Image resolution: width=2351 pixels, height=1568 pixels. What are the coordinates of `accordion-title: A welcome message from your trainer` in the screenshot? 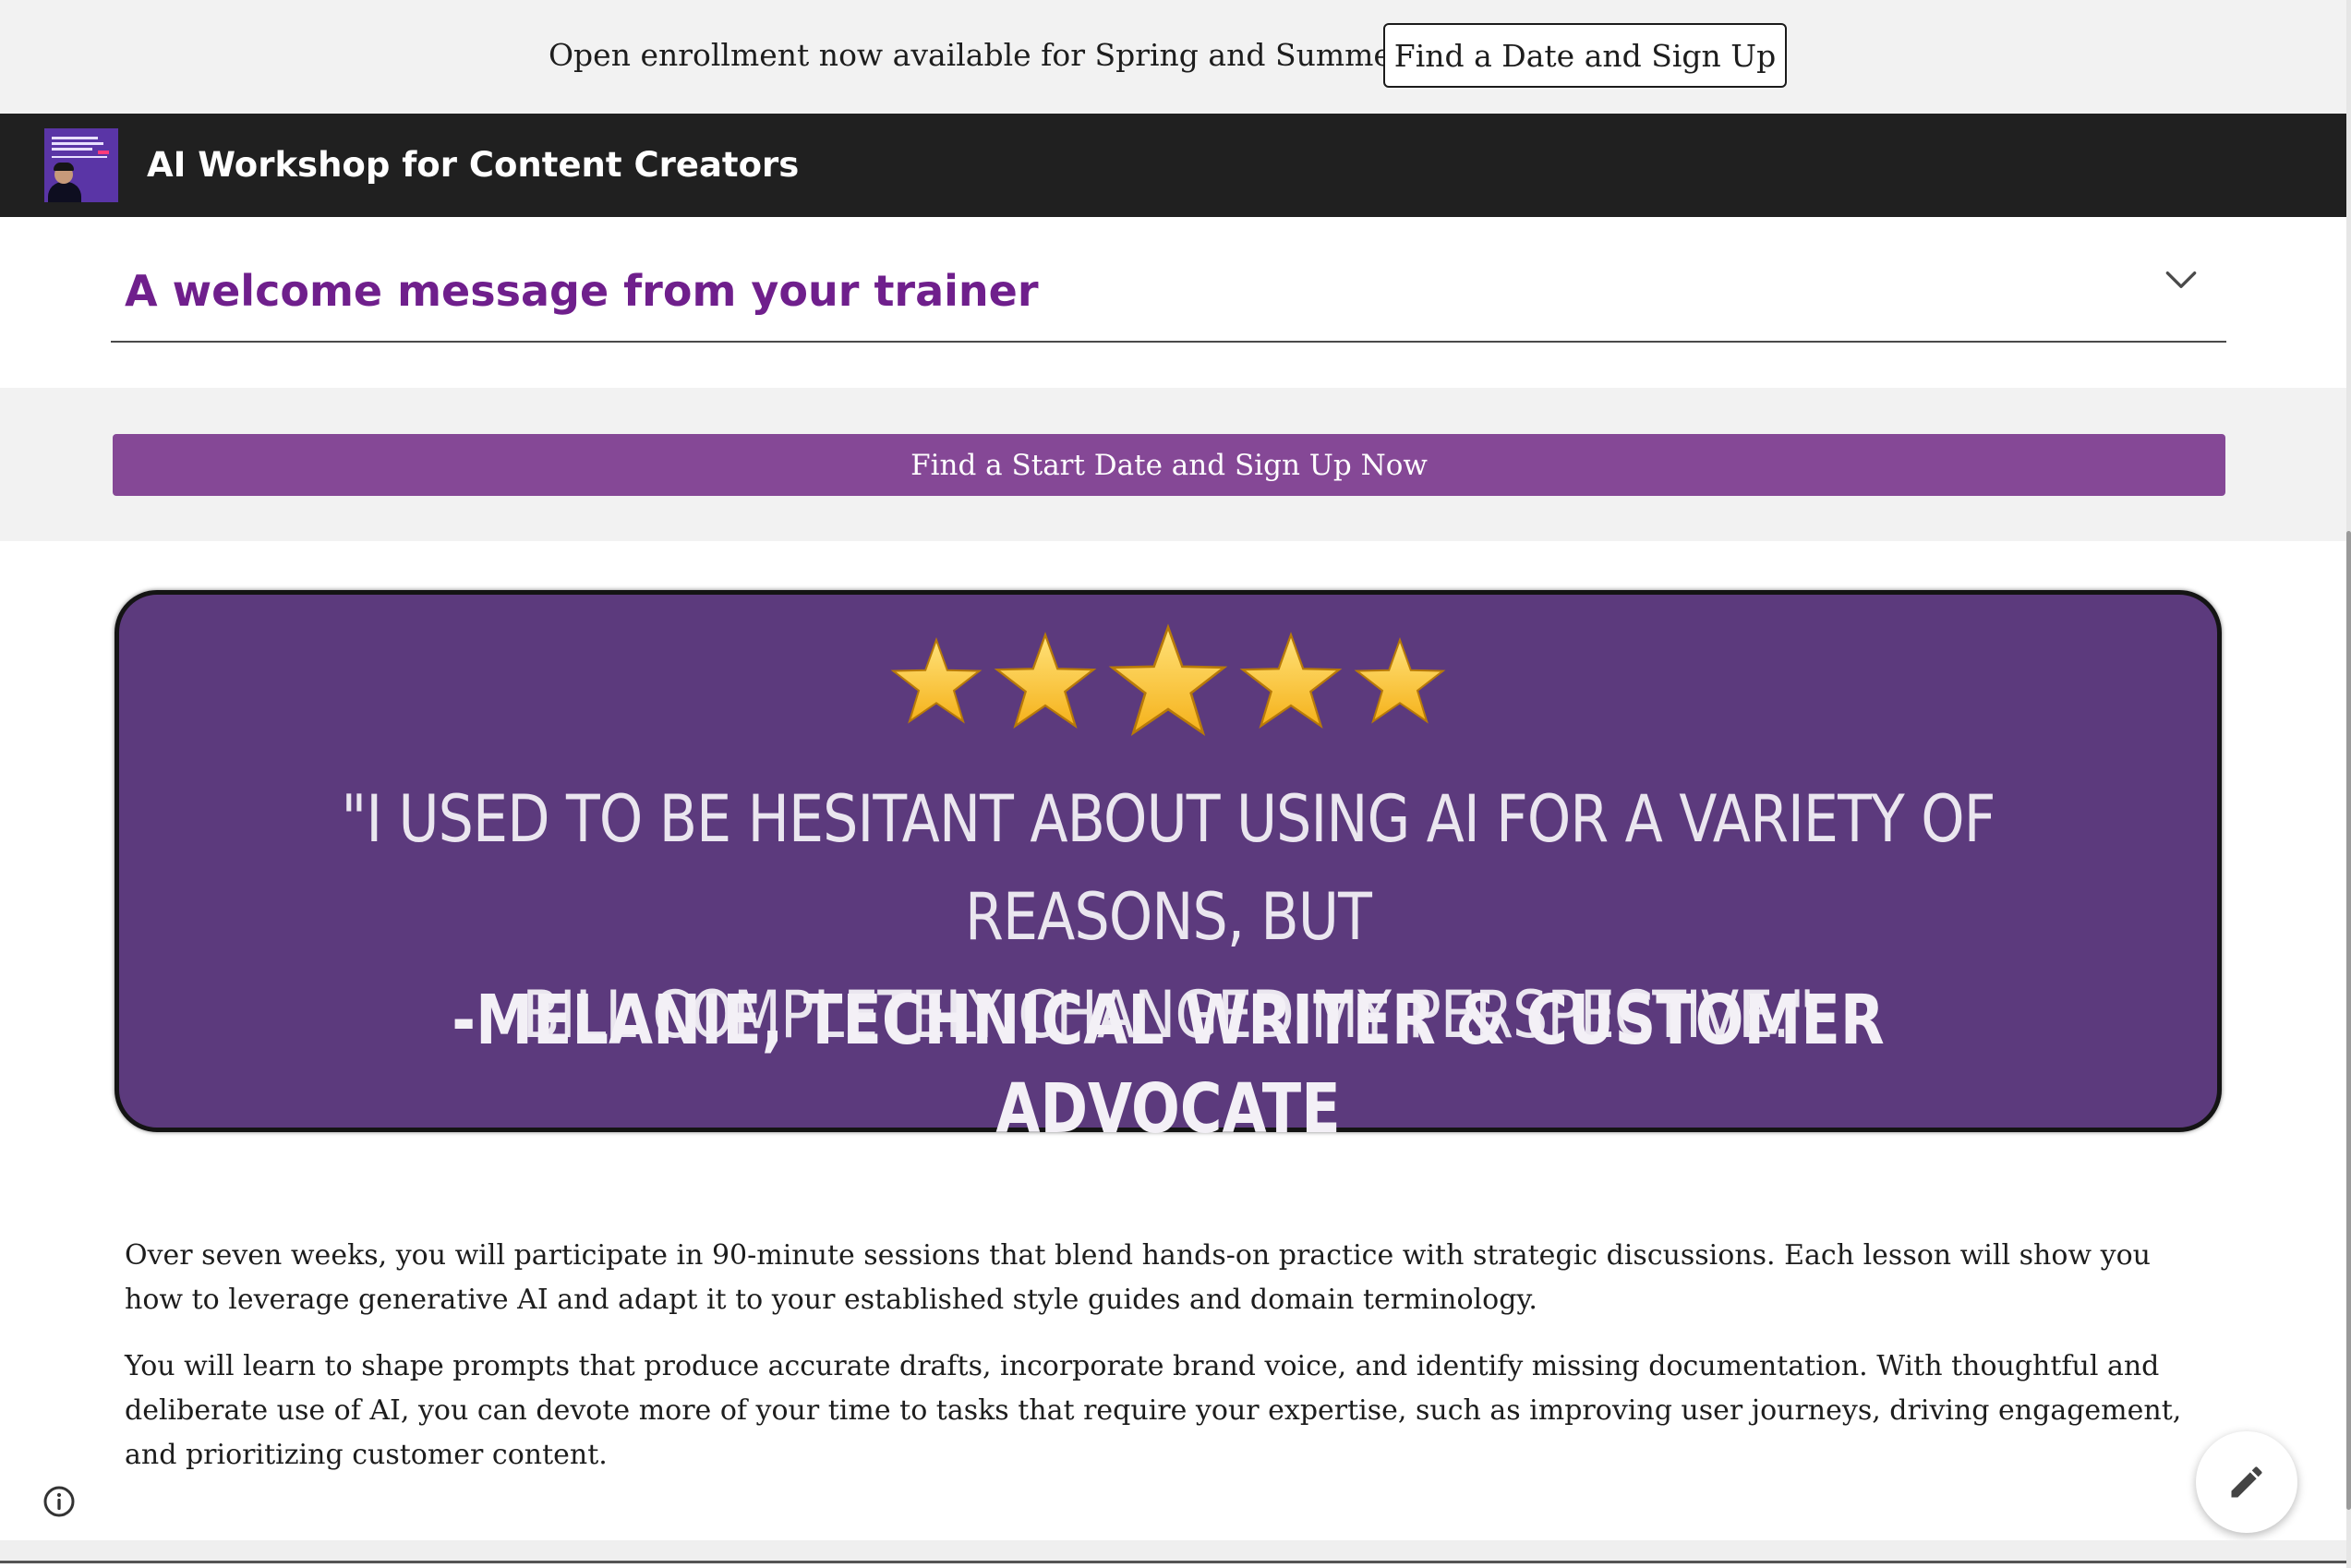 It's located at (582, 291).